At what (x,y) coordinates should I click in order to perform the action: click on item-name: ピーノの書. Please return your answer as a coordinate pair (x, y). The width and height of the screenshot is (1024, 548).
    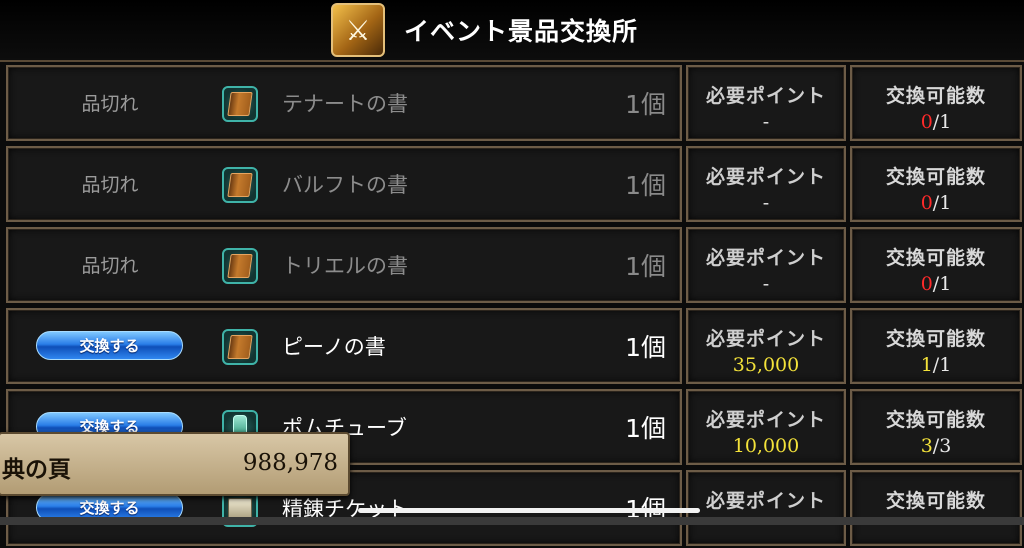
    Looking at the image, I should click on (334, 346).